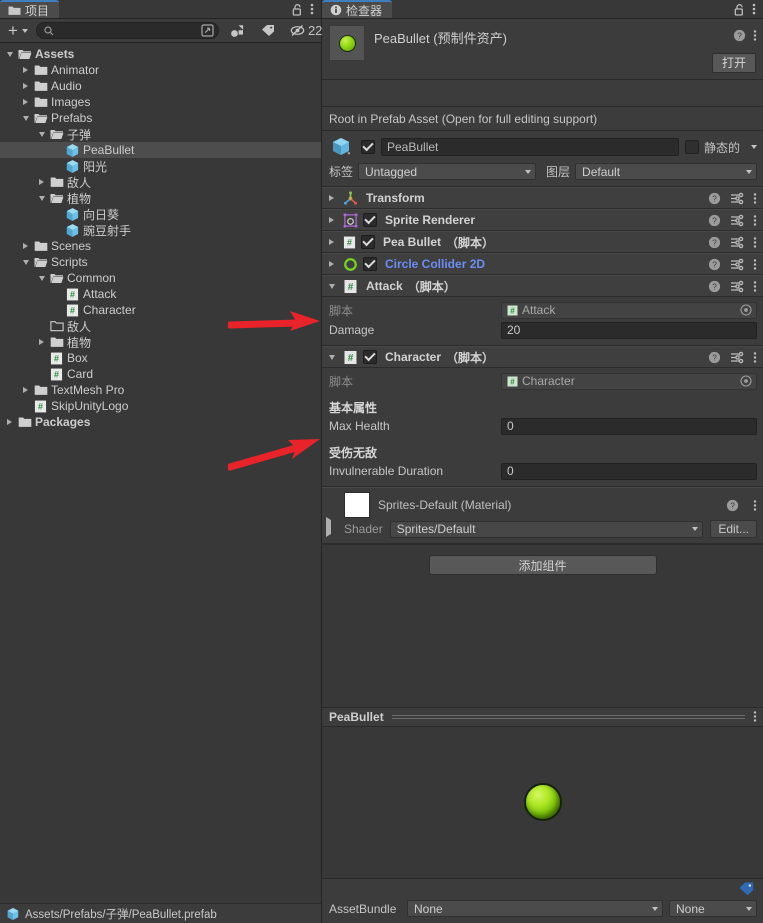 The width and height of the screenshot is (763, 923). What do you see at coordinates (542, 242) in the screenshot?
I see `component-header-pea-bullet: # Pea Bullet （脚本）?` at bounding box center [542, 242].